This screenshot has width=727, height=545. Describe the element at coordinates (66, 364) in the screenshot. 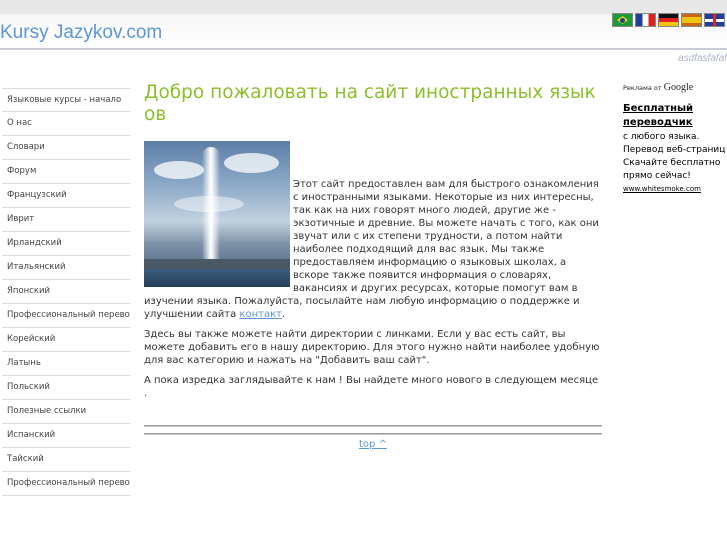

I see `sidebar-item-latin: Латынь` at that location.